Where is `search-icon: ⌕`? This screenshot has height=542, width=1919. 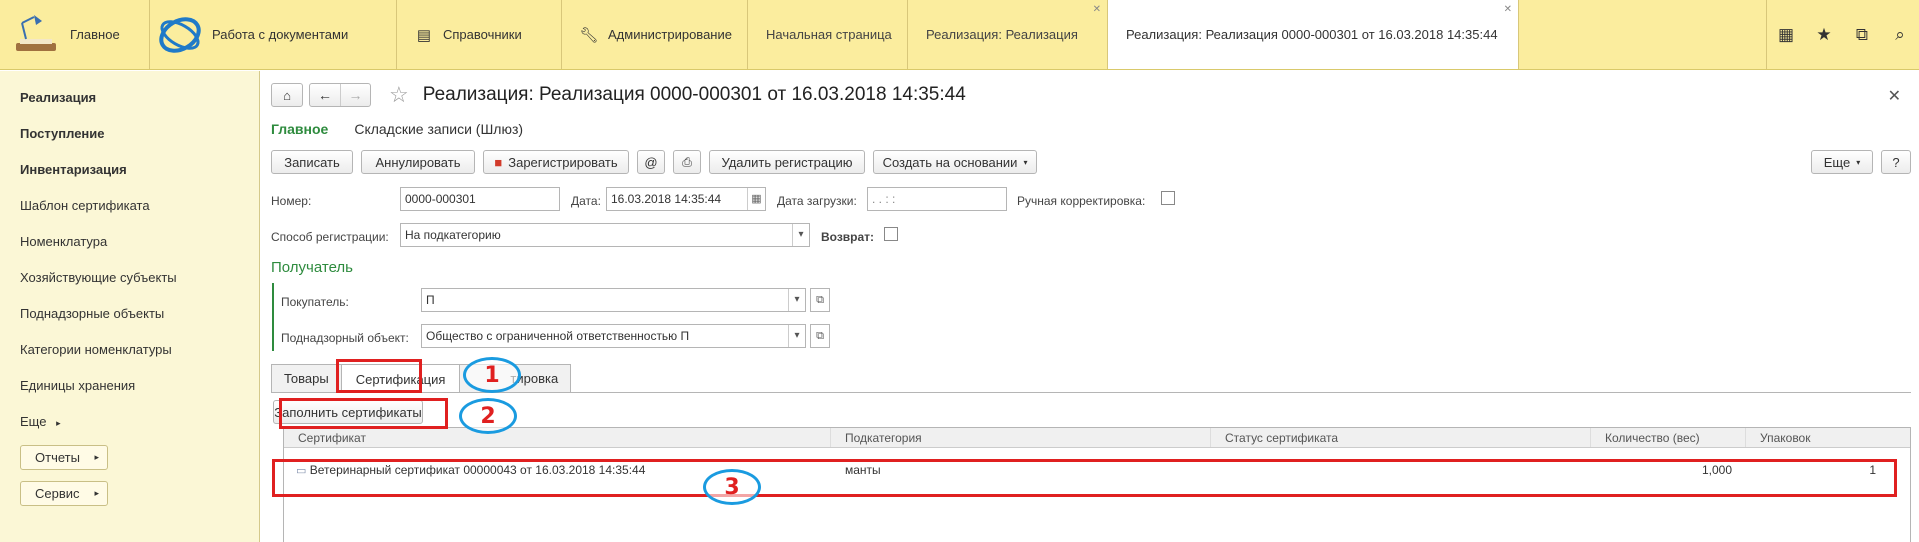
search-icon: ⌕ is located at coordinates (1900, 35).